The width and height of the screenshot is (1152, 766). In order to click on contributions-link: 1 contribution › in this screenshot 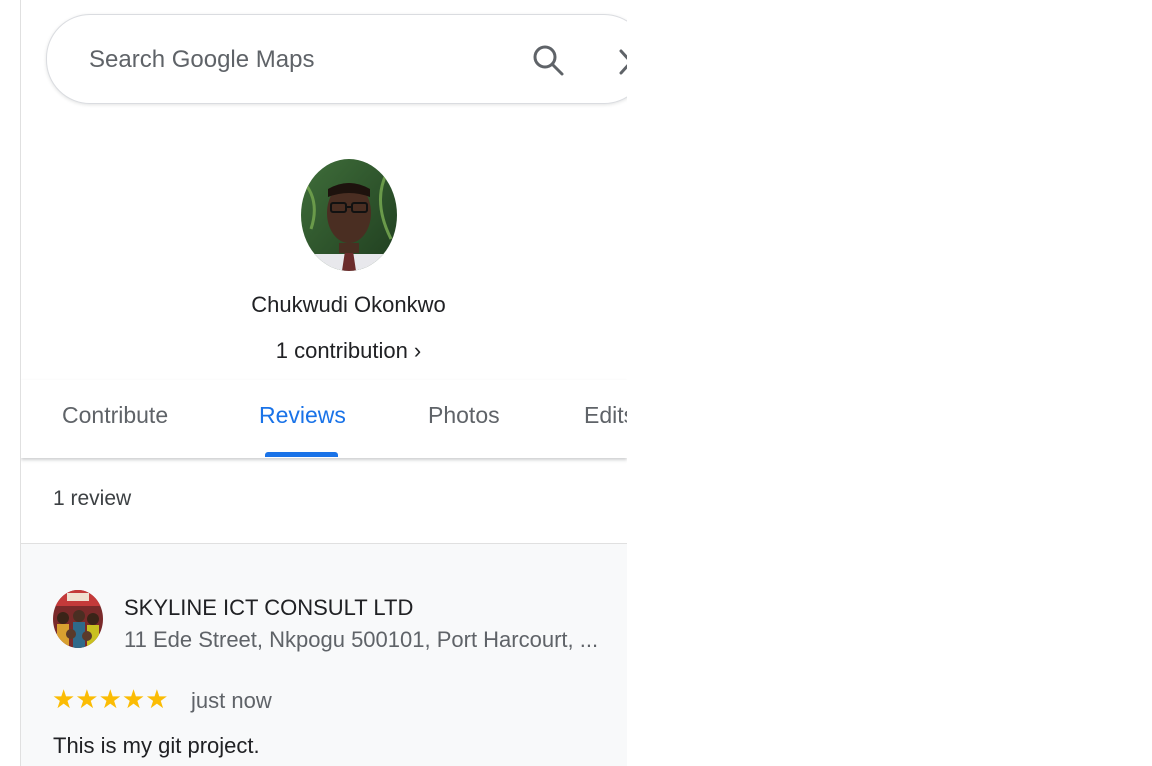, I will do `click(324, 351)`.